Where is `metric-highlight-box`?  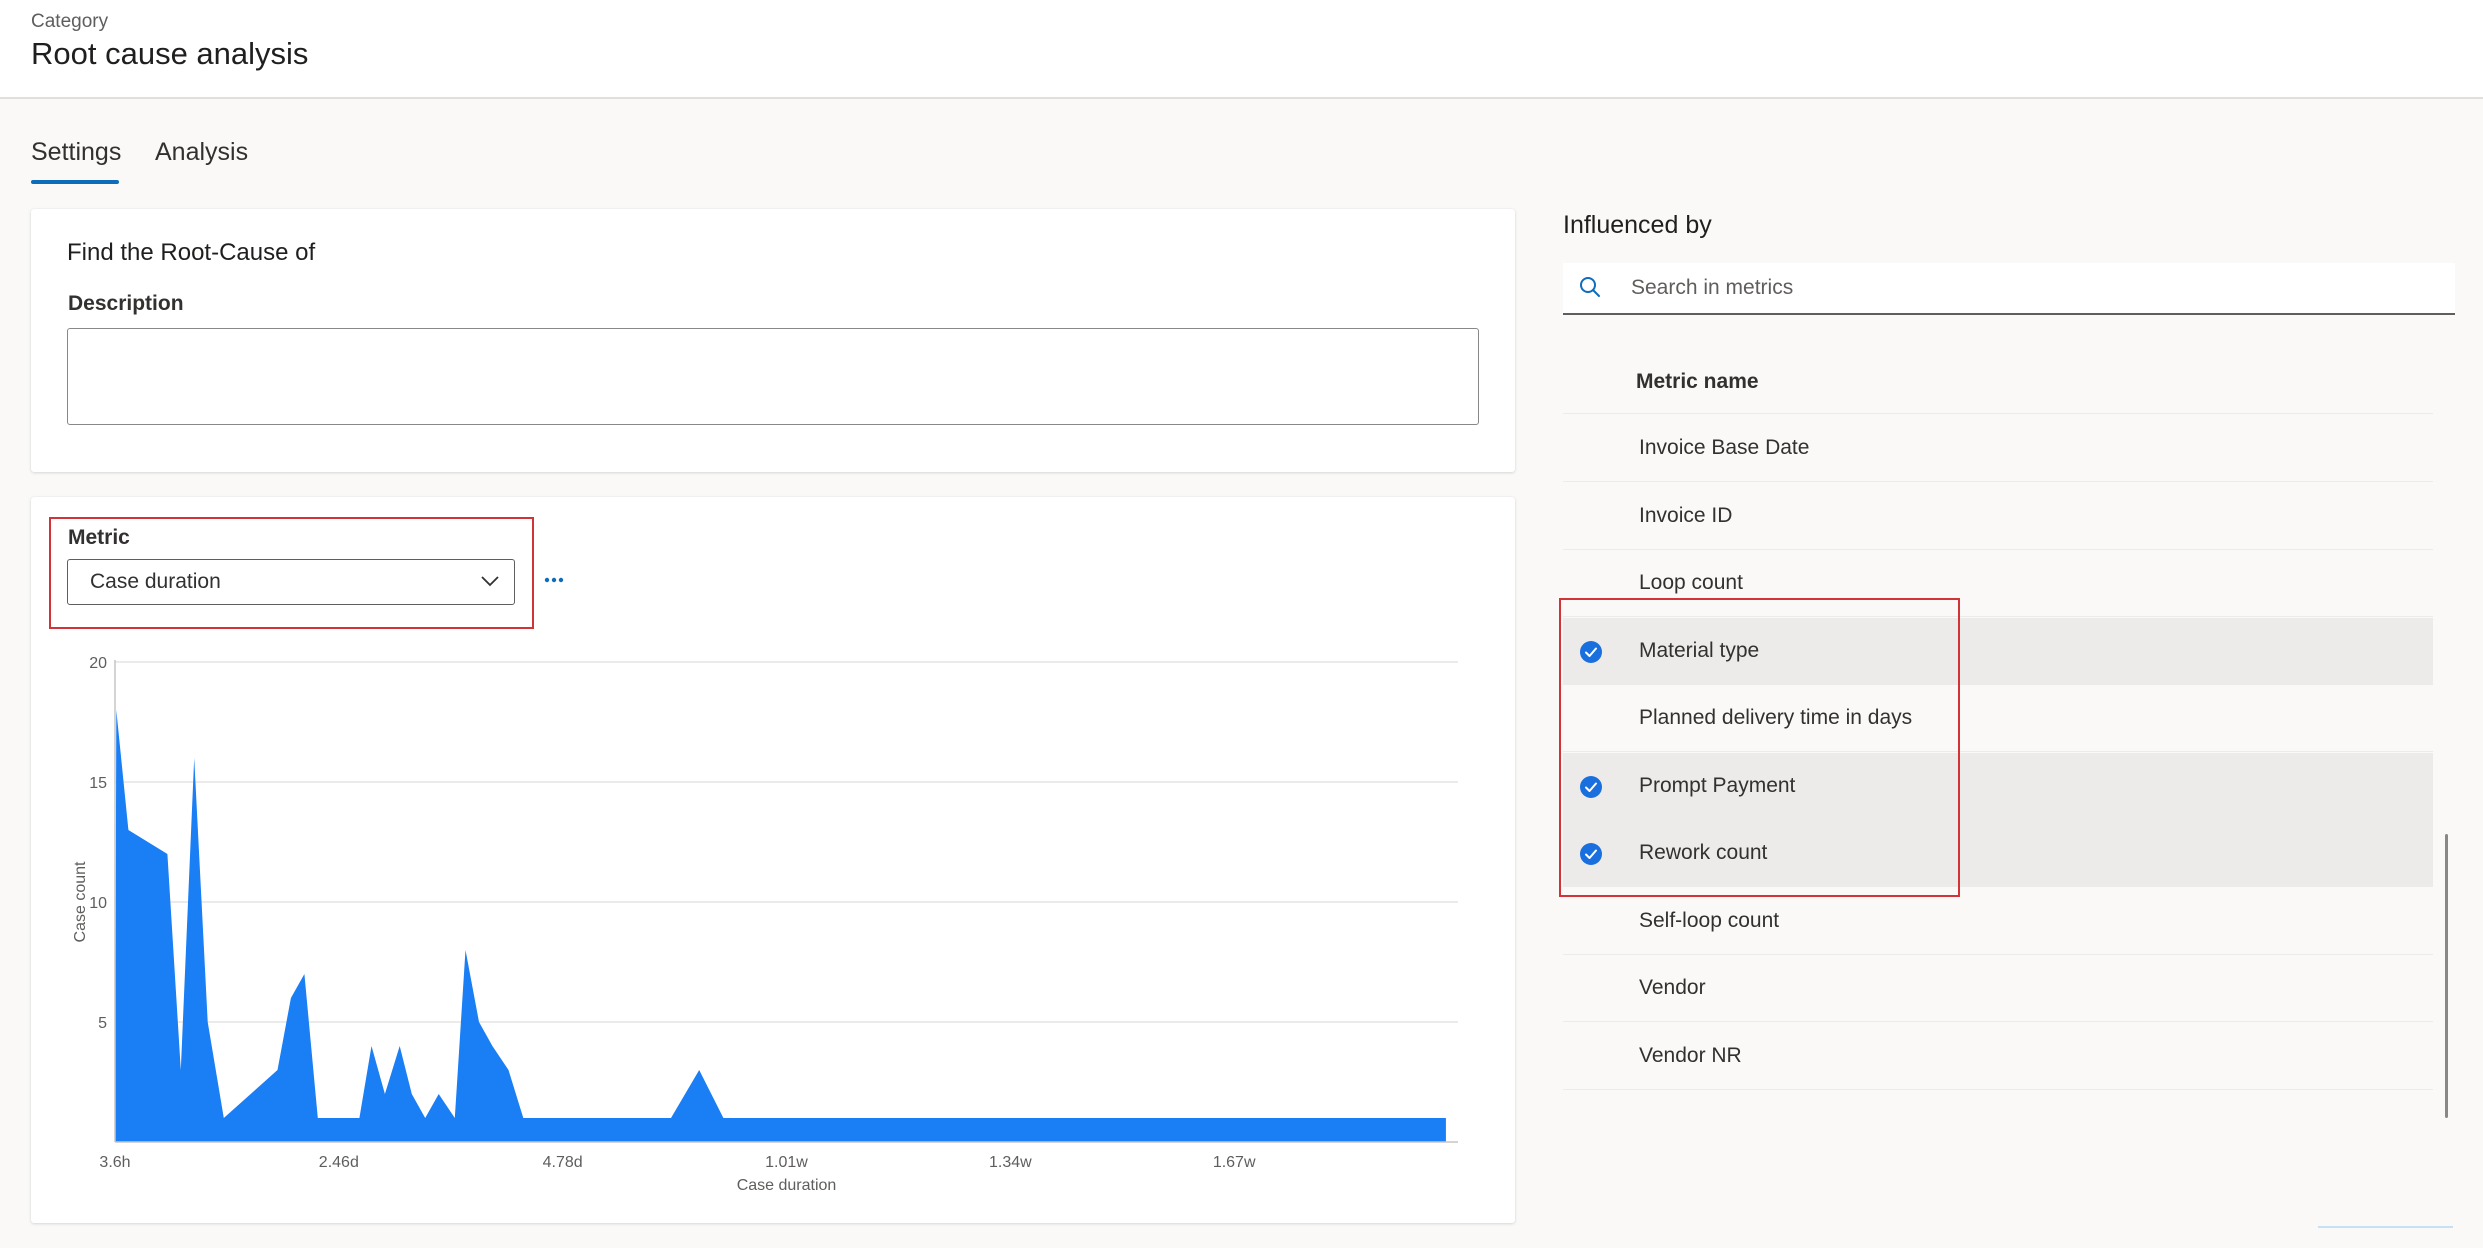 metric-highlight-box is located at coordinates (291, 573).